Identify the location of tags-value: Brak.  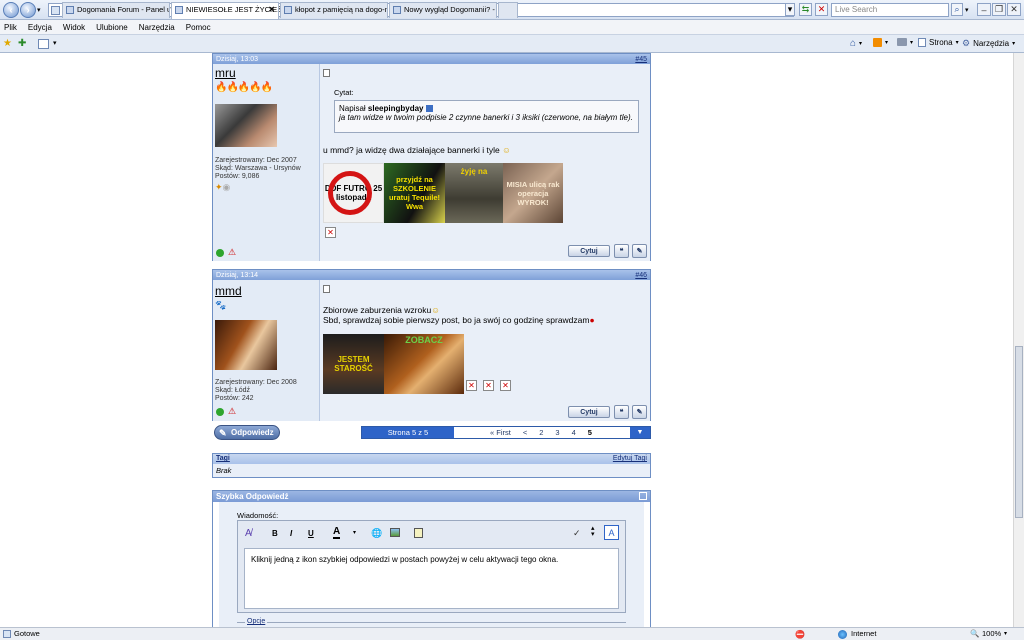
(224, 470).